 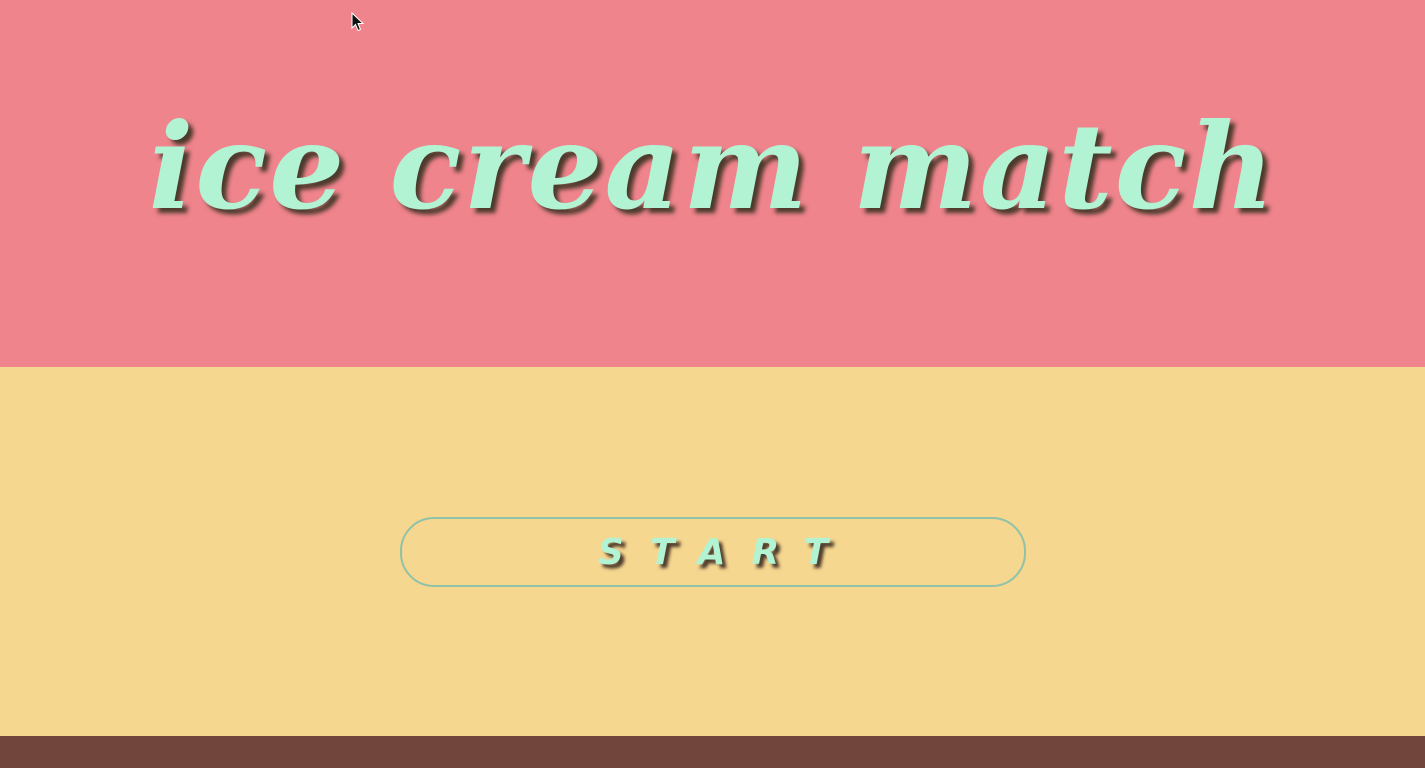 I want to click on game-title: ice cream match, so click(x=712, y=166).